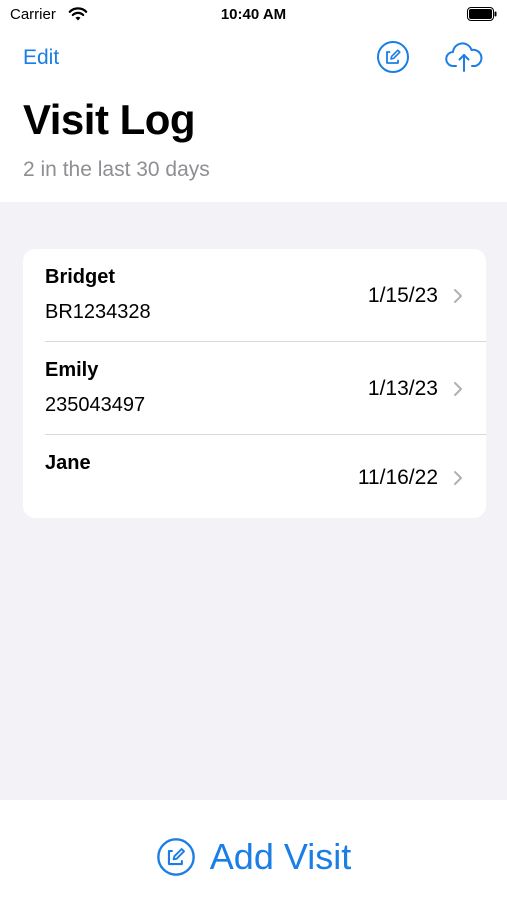  Describe the element at coordinates (253, 58) in the screenshot. I see `nav-bar: Edit` at that location.